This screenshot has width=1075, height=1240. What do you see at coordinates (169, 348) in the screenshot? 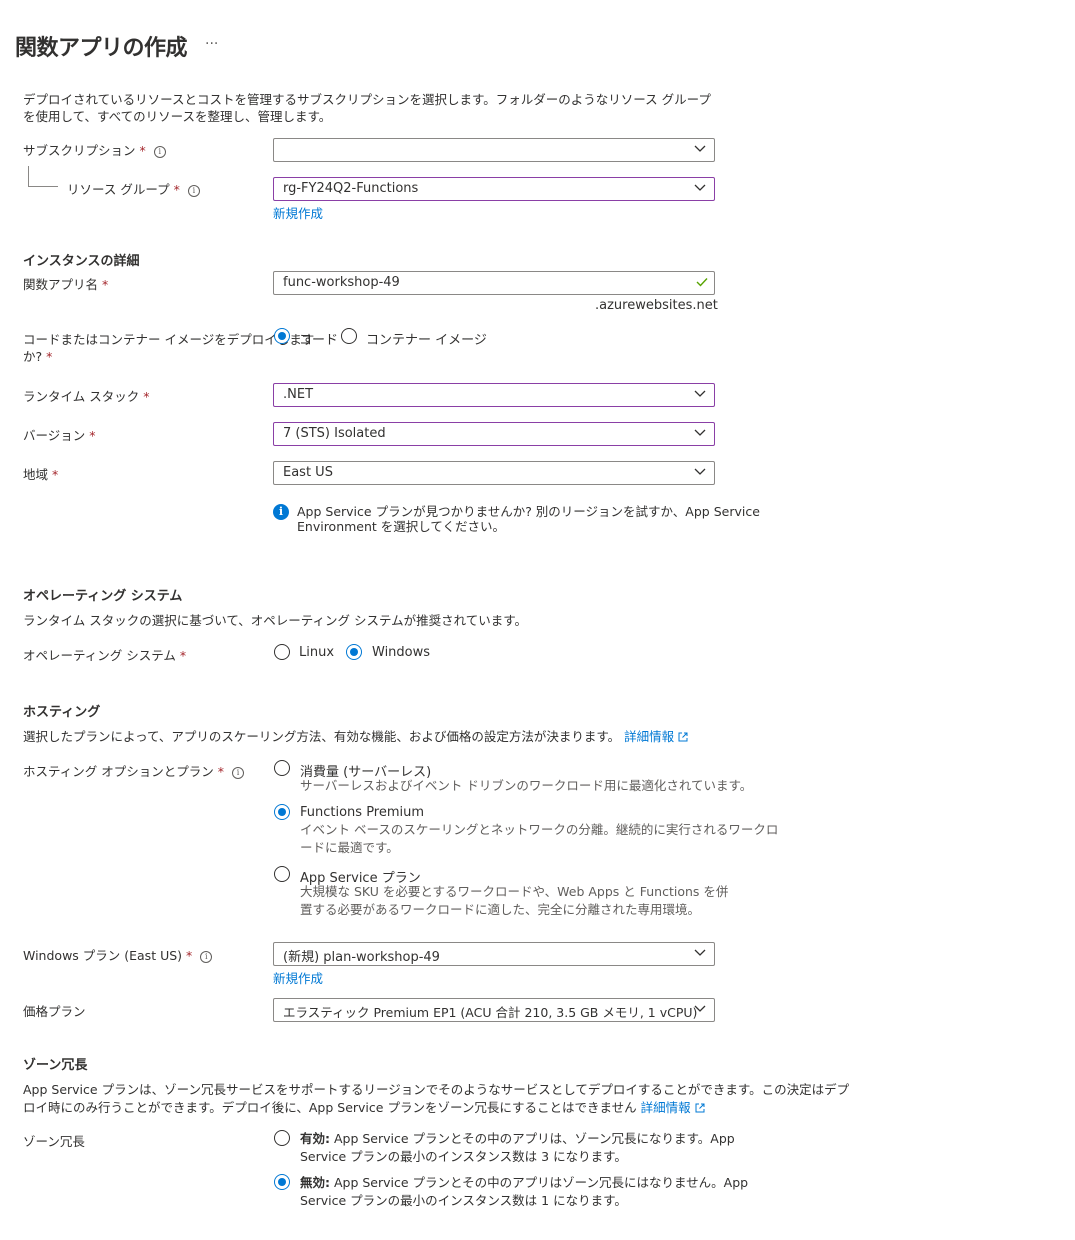
I see `deploy-type-label: コードまたはコンテナー イメージをデプロイします か? *` at bounding box center [169, 348].